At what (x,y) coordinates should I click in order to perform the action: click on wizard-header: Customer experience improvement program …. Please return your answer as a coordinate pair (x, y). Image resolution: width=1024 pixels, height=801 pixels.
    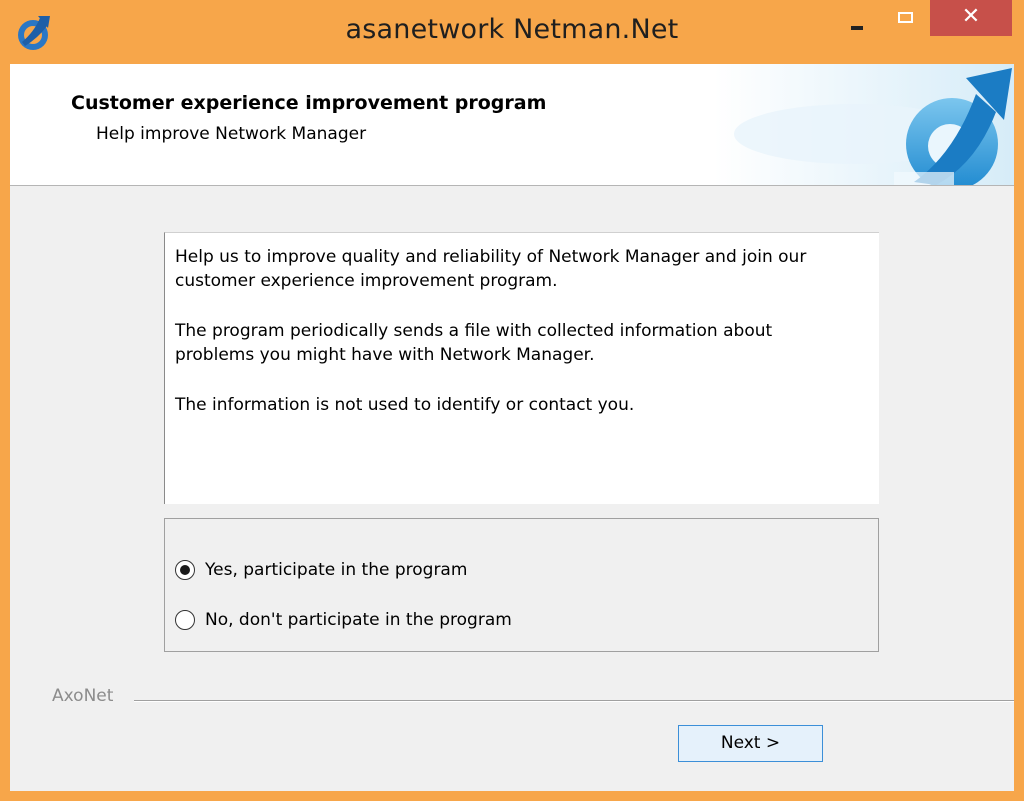
    Looking at the image, I should click on (512, 125).